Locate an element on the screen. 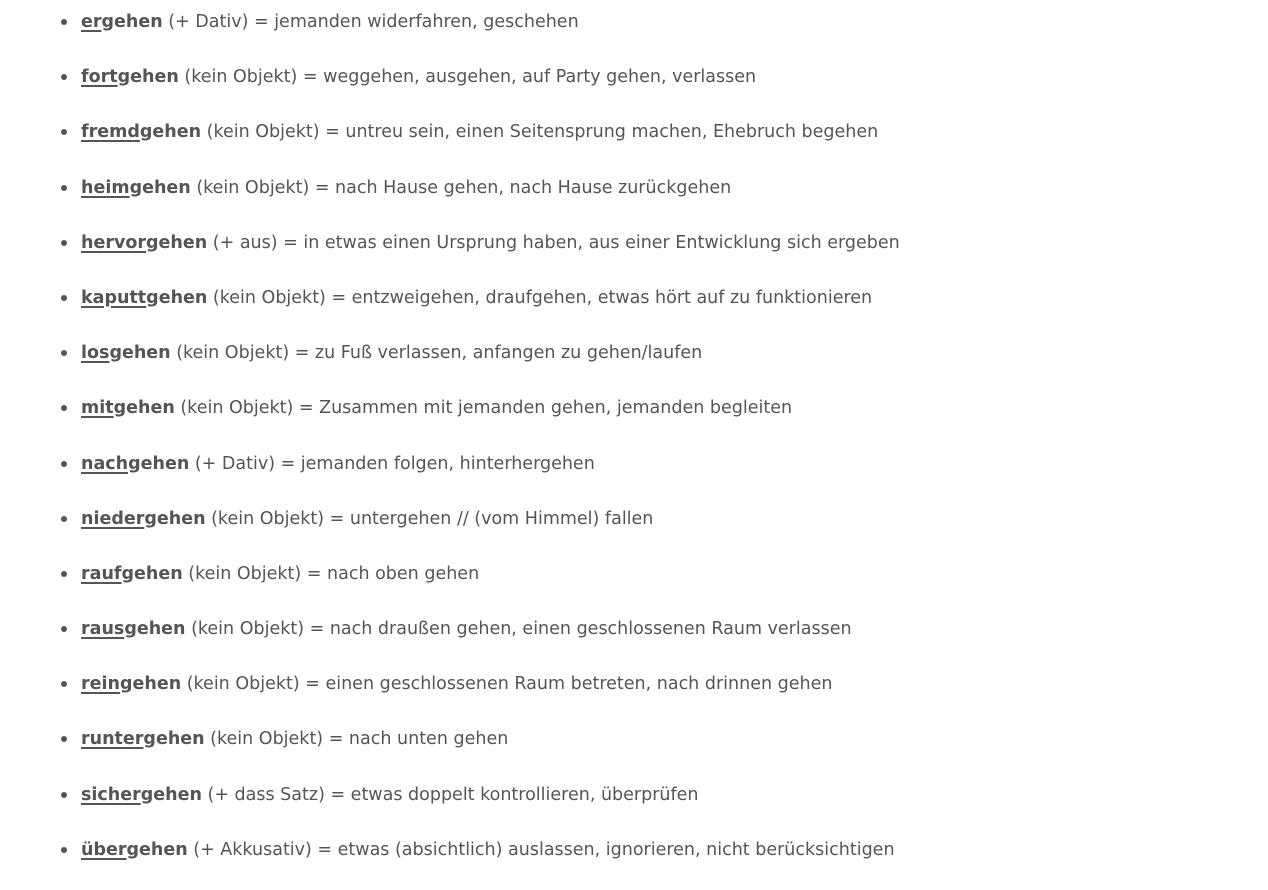 The image size is (1268, 890). verb-term: sichergehen is located at coordinates (141, 795).